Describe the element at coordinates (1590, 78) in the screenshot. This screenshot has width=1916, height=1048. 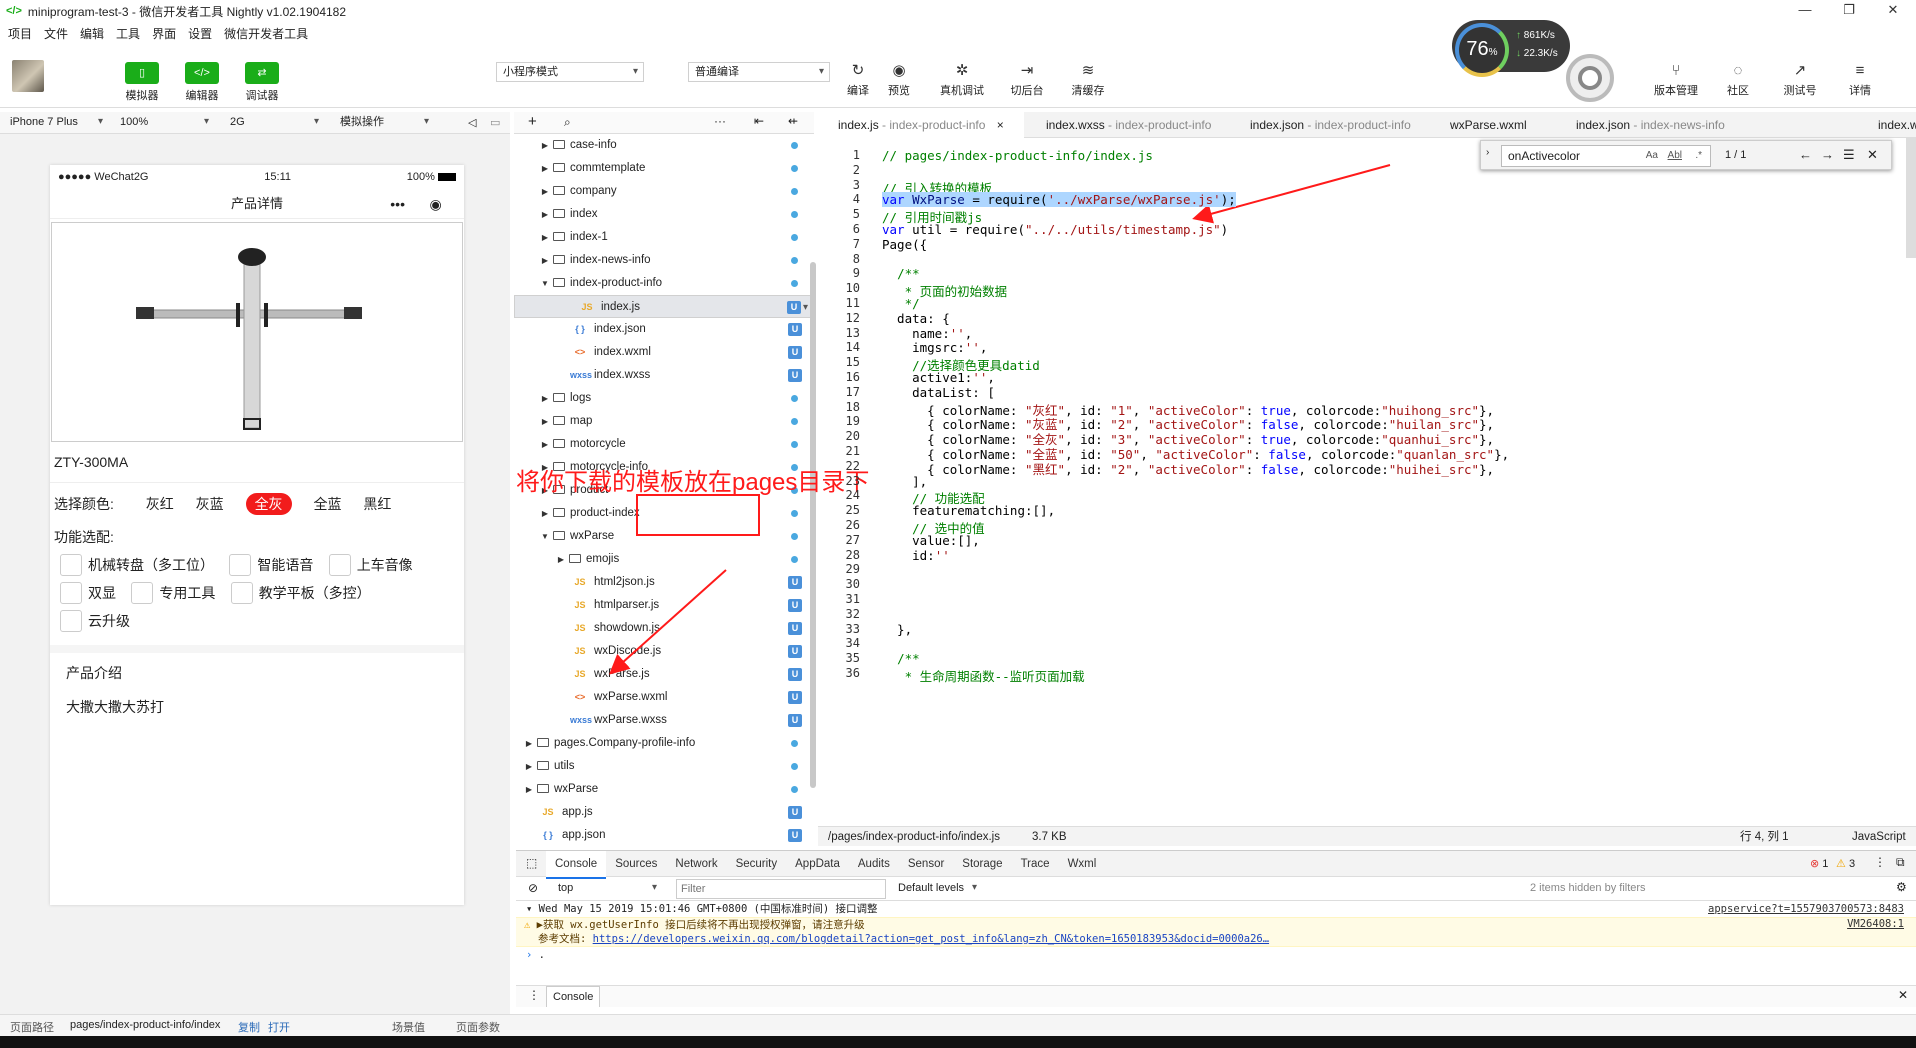
I see `record-icon` at that location.